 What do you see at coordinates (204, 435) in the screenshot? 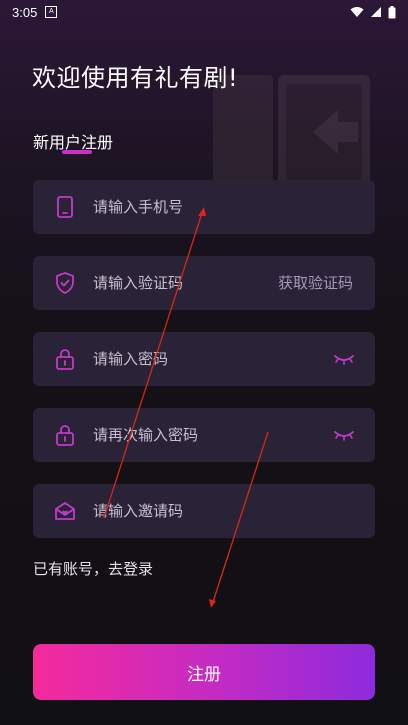
I see `confirm-password-field: 请再次输入密码` at bounding box center [204, 435].